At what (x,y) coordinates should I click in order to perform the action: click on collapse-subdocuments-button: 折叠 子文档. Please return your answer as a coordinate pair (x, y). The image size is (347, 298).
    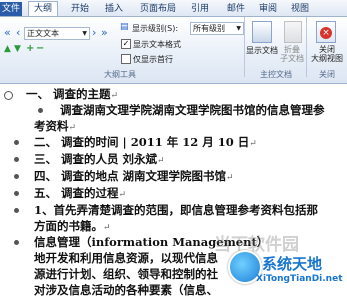
    Looking at the image, I should click on (292, 54).